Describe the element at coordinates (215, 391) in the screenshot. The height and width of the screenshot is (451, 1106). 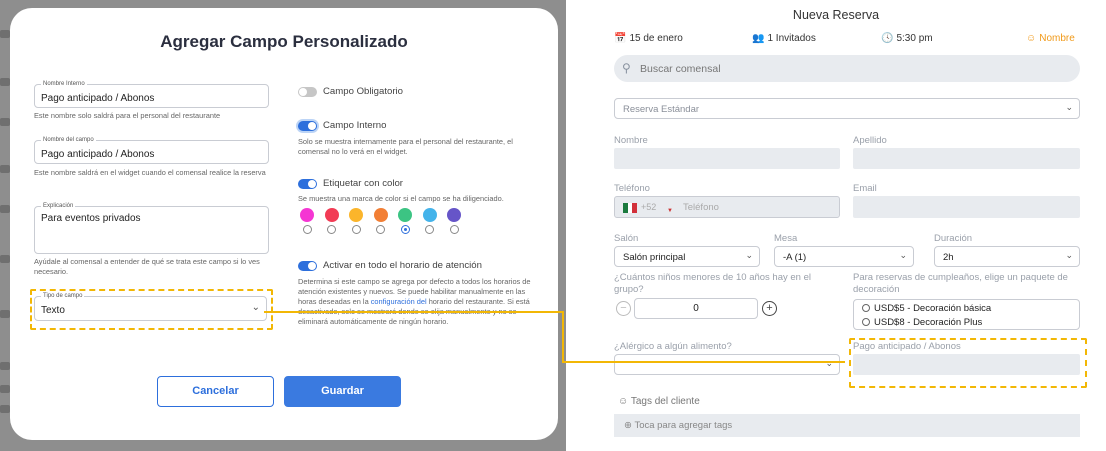
I see `cancel-button: Cancelar` at that location.